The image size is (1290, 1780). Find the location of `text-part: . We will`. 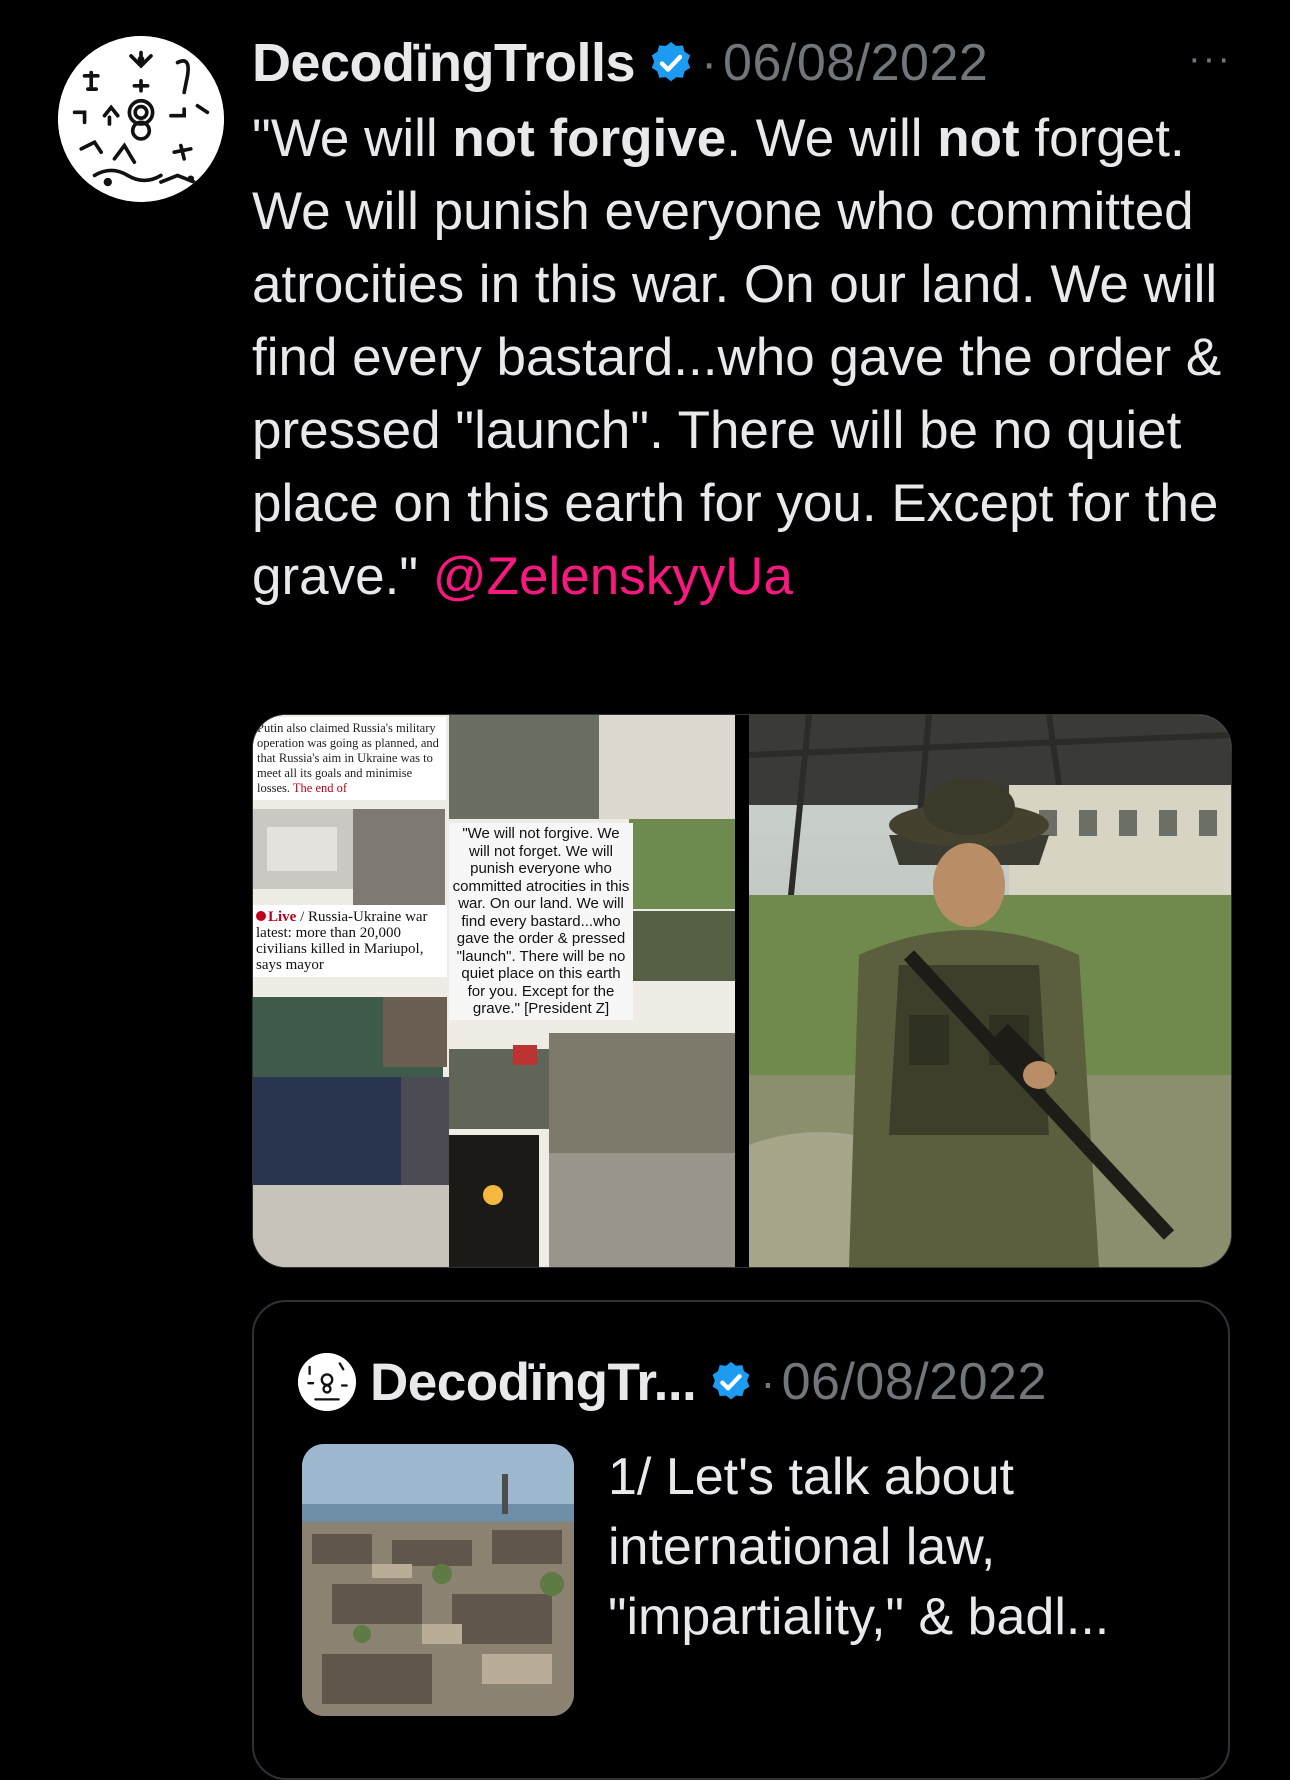

text-part: . We will is located at coordinates (832, 138).